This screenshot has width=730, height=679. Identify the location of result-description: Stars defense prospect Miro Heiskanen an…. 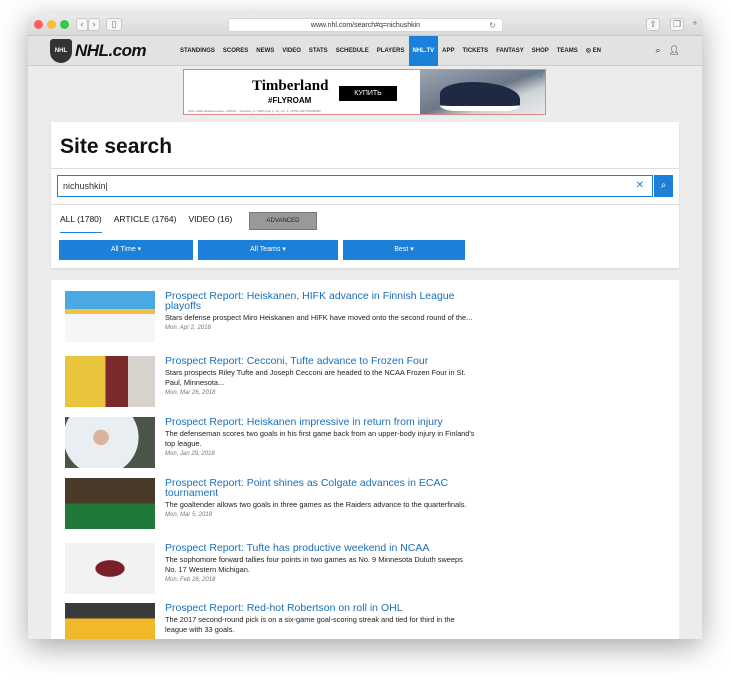
(319, 317).